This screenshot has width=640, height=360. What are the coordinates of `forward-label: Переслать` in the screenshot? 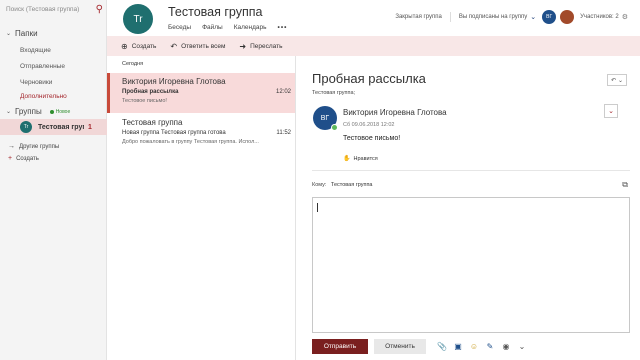 It's located at (266, 46).